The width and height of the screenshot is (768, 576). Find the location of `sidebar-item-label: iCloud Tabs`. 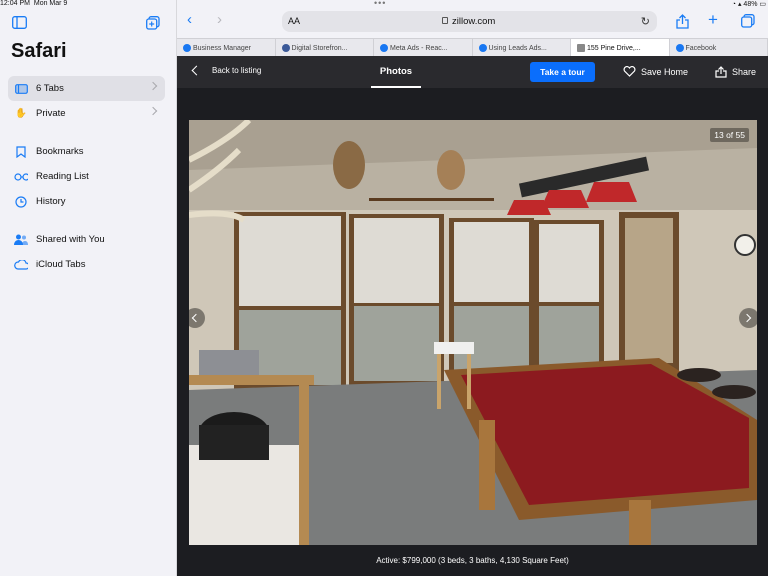

sidebar-item-label: iCloud Tabs is located at coordinates (61, 264).